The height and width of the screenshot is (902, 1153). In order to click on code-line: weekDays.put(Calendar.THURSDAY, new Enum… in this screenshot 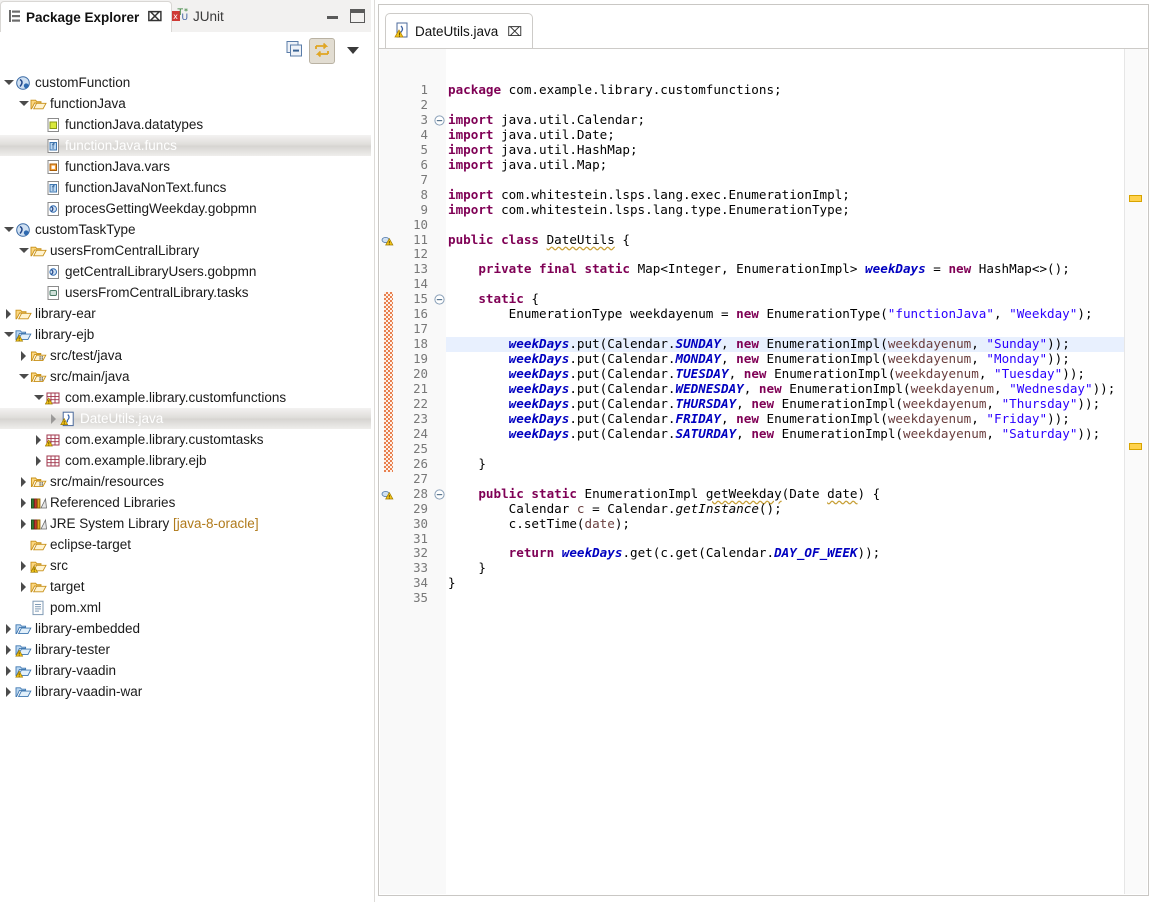, I will do `click(785, 404)`.